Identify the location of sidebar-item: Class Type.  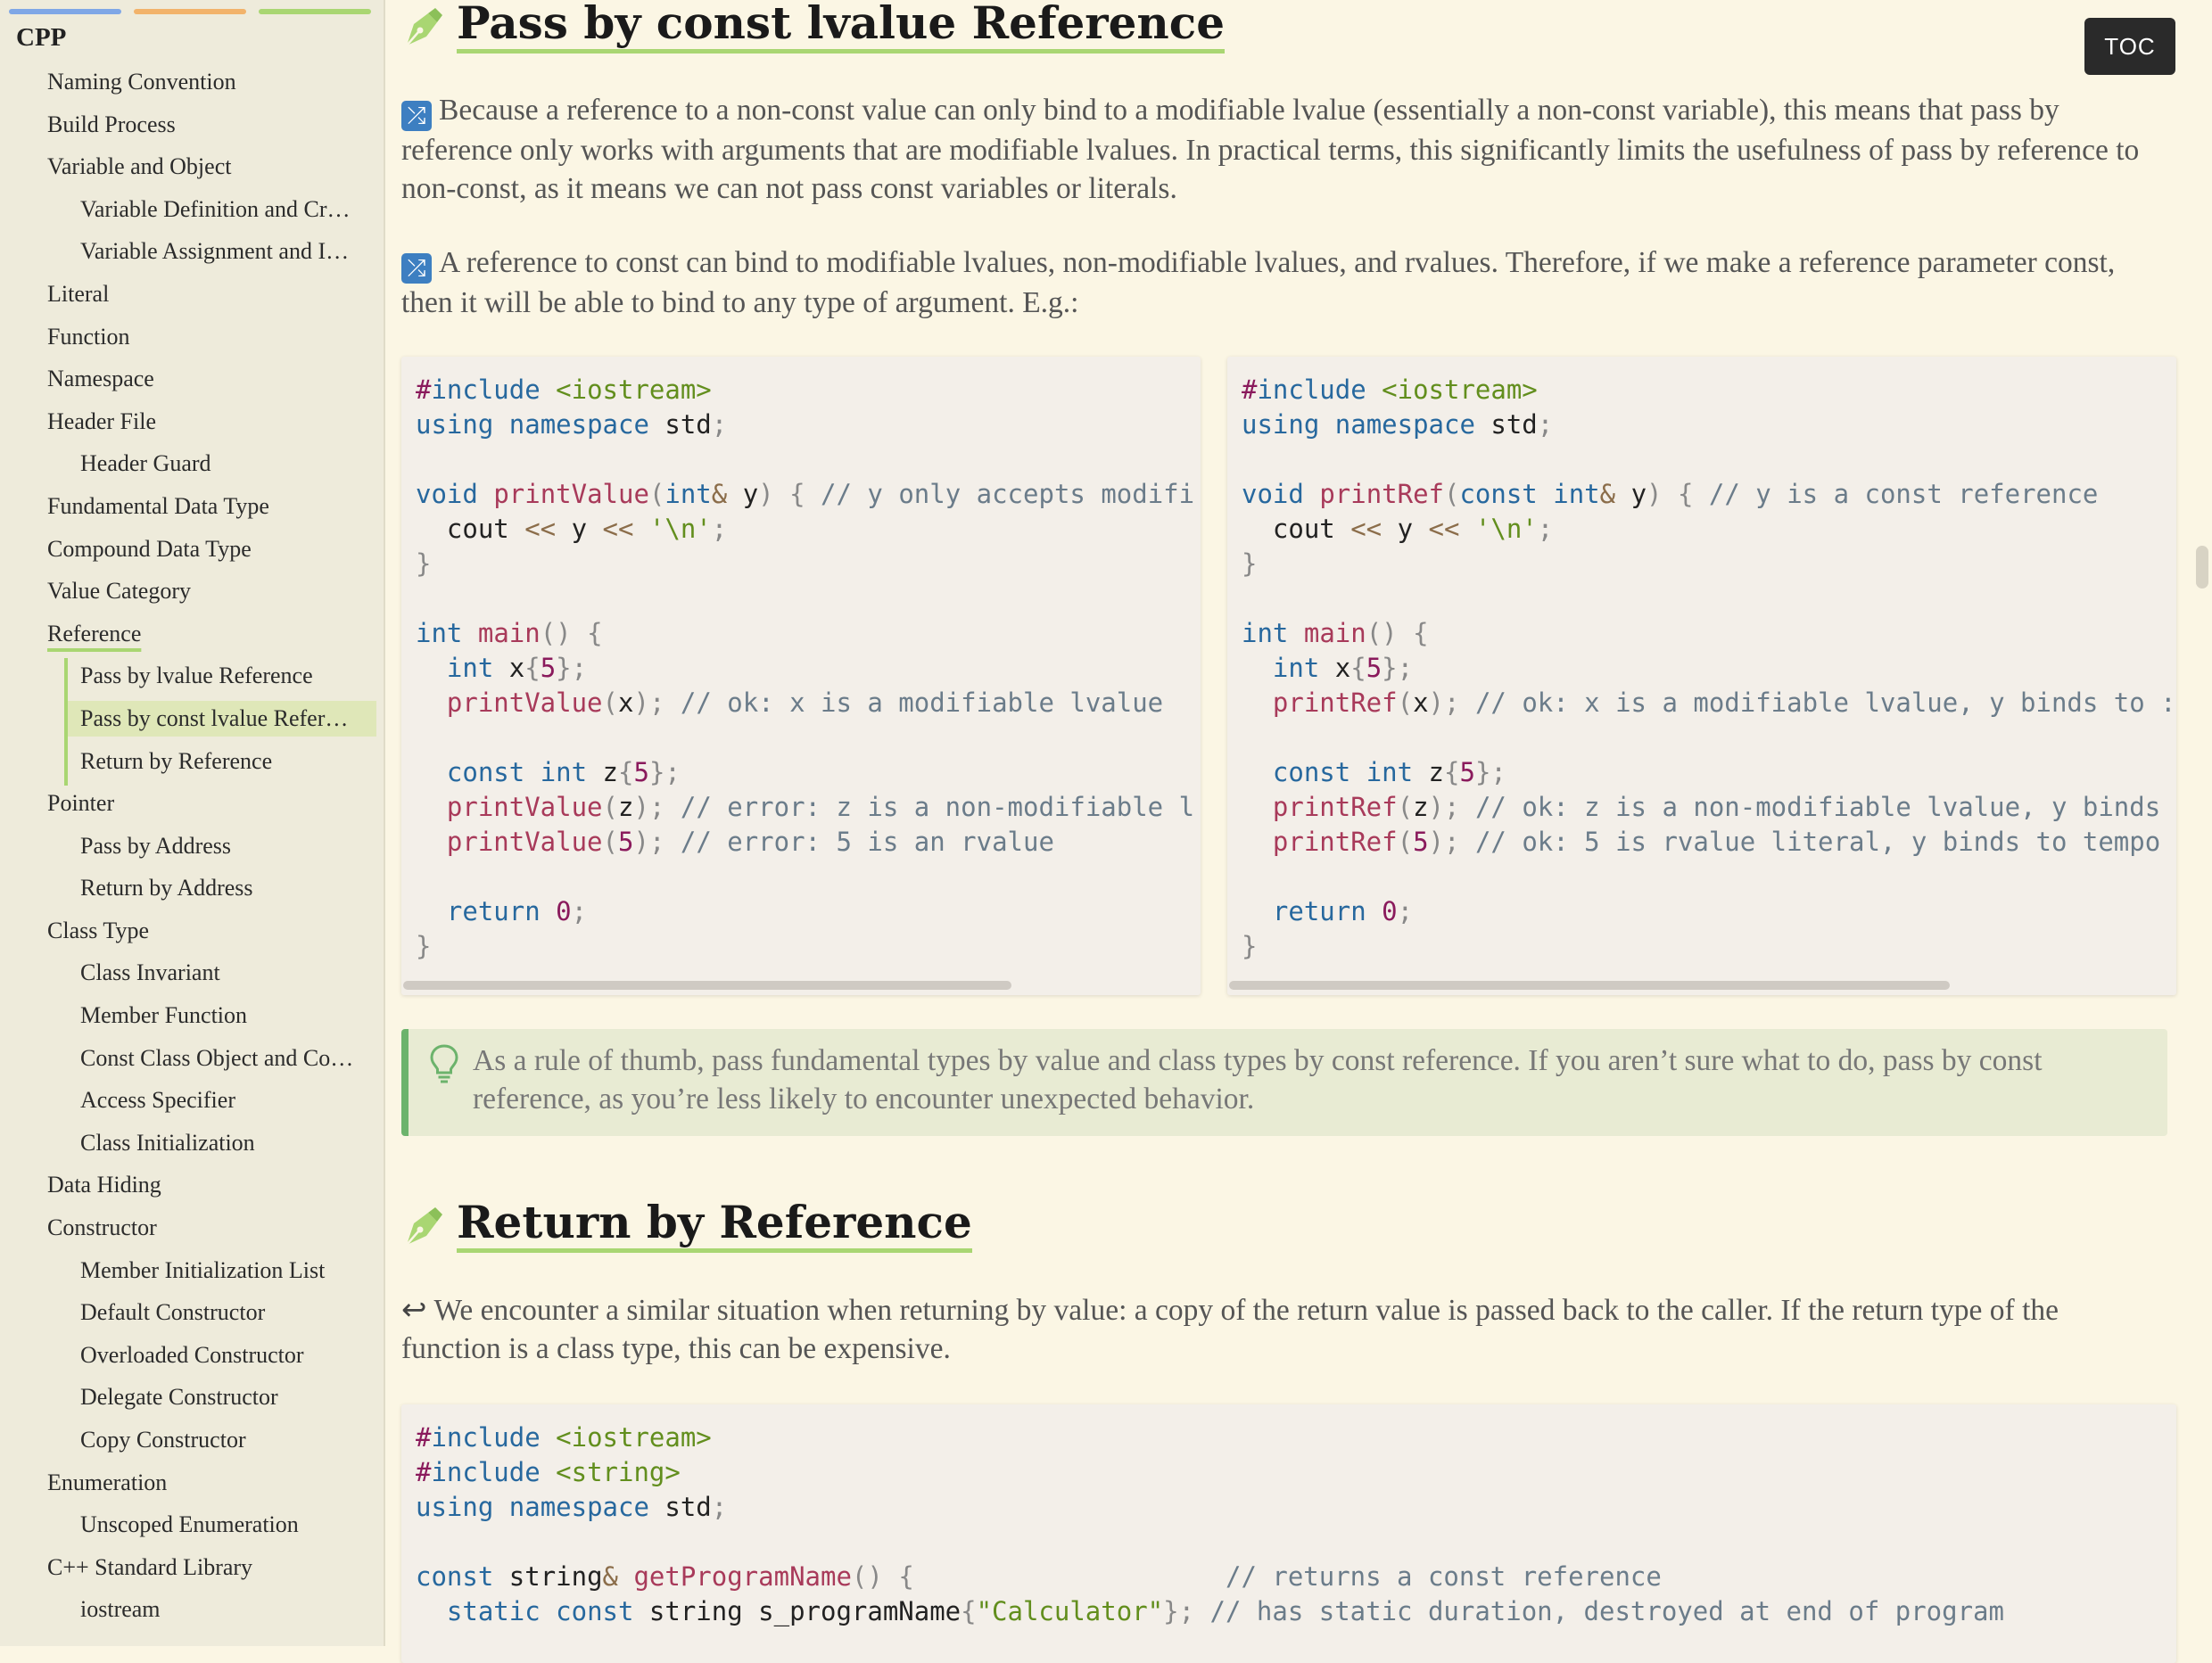
(192, 934).